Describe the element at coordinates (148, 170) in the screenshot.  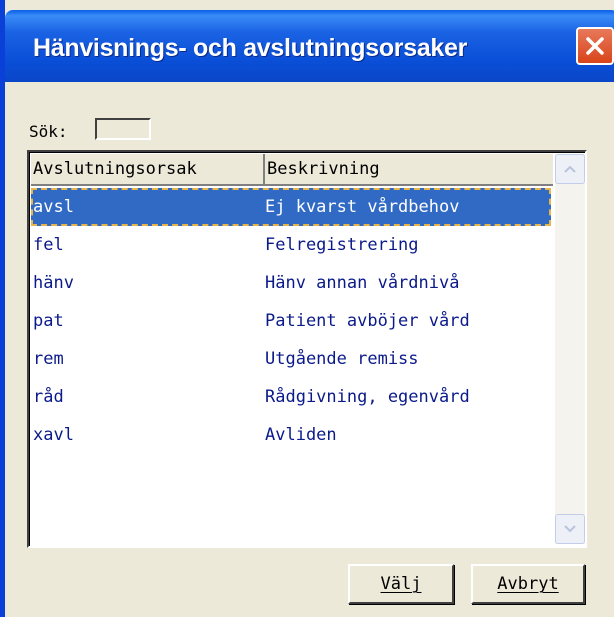
I see `column-header-code: Avslutningsorsak` at that location.